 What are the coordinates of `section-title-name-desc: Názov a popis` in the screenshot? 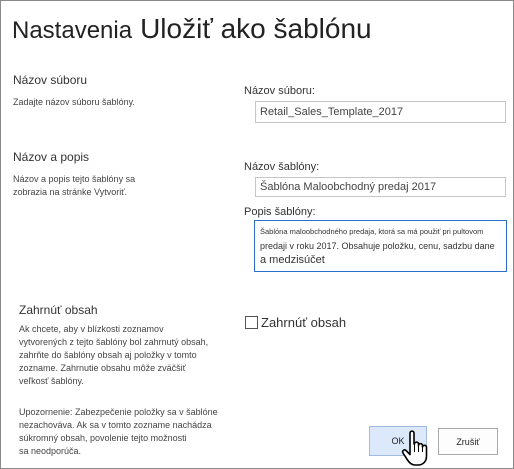 It's located at (51, 157).